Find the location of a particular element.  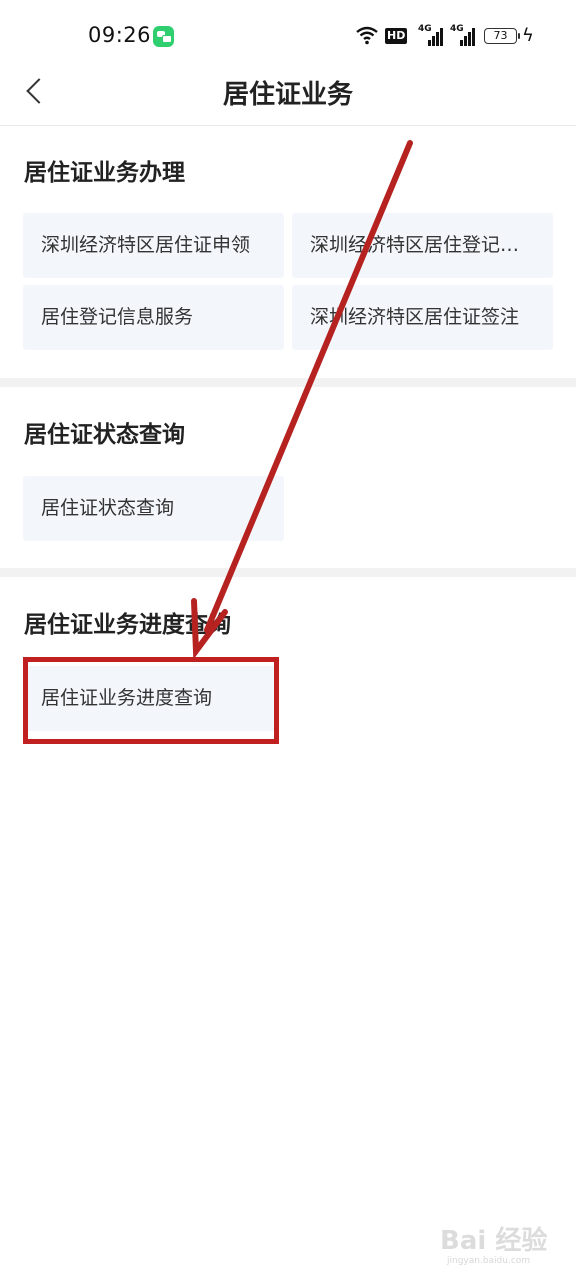

highlight-box is located at coordinates (151, 700).